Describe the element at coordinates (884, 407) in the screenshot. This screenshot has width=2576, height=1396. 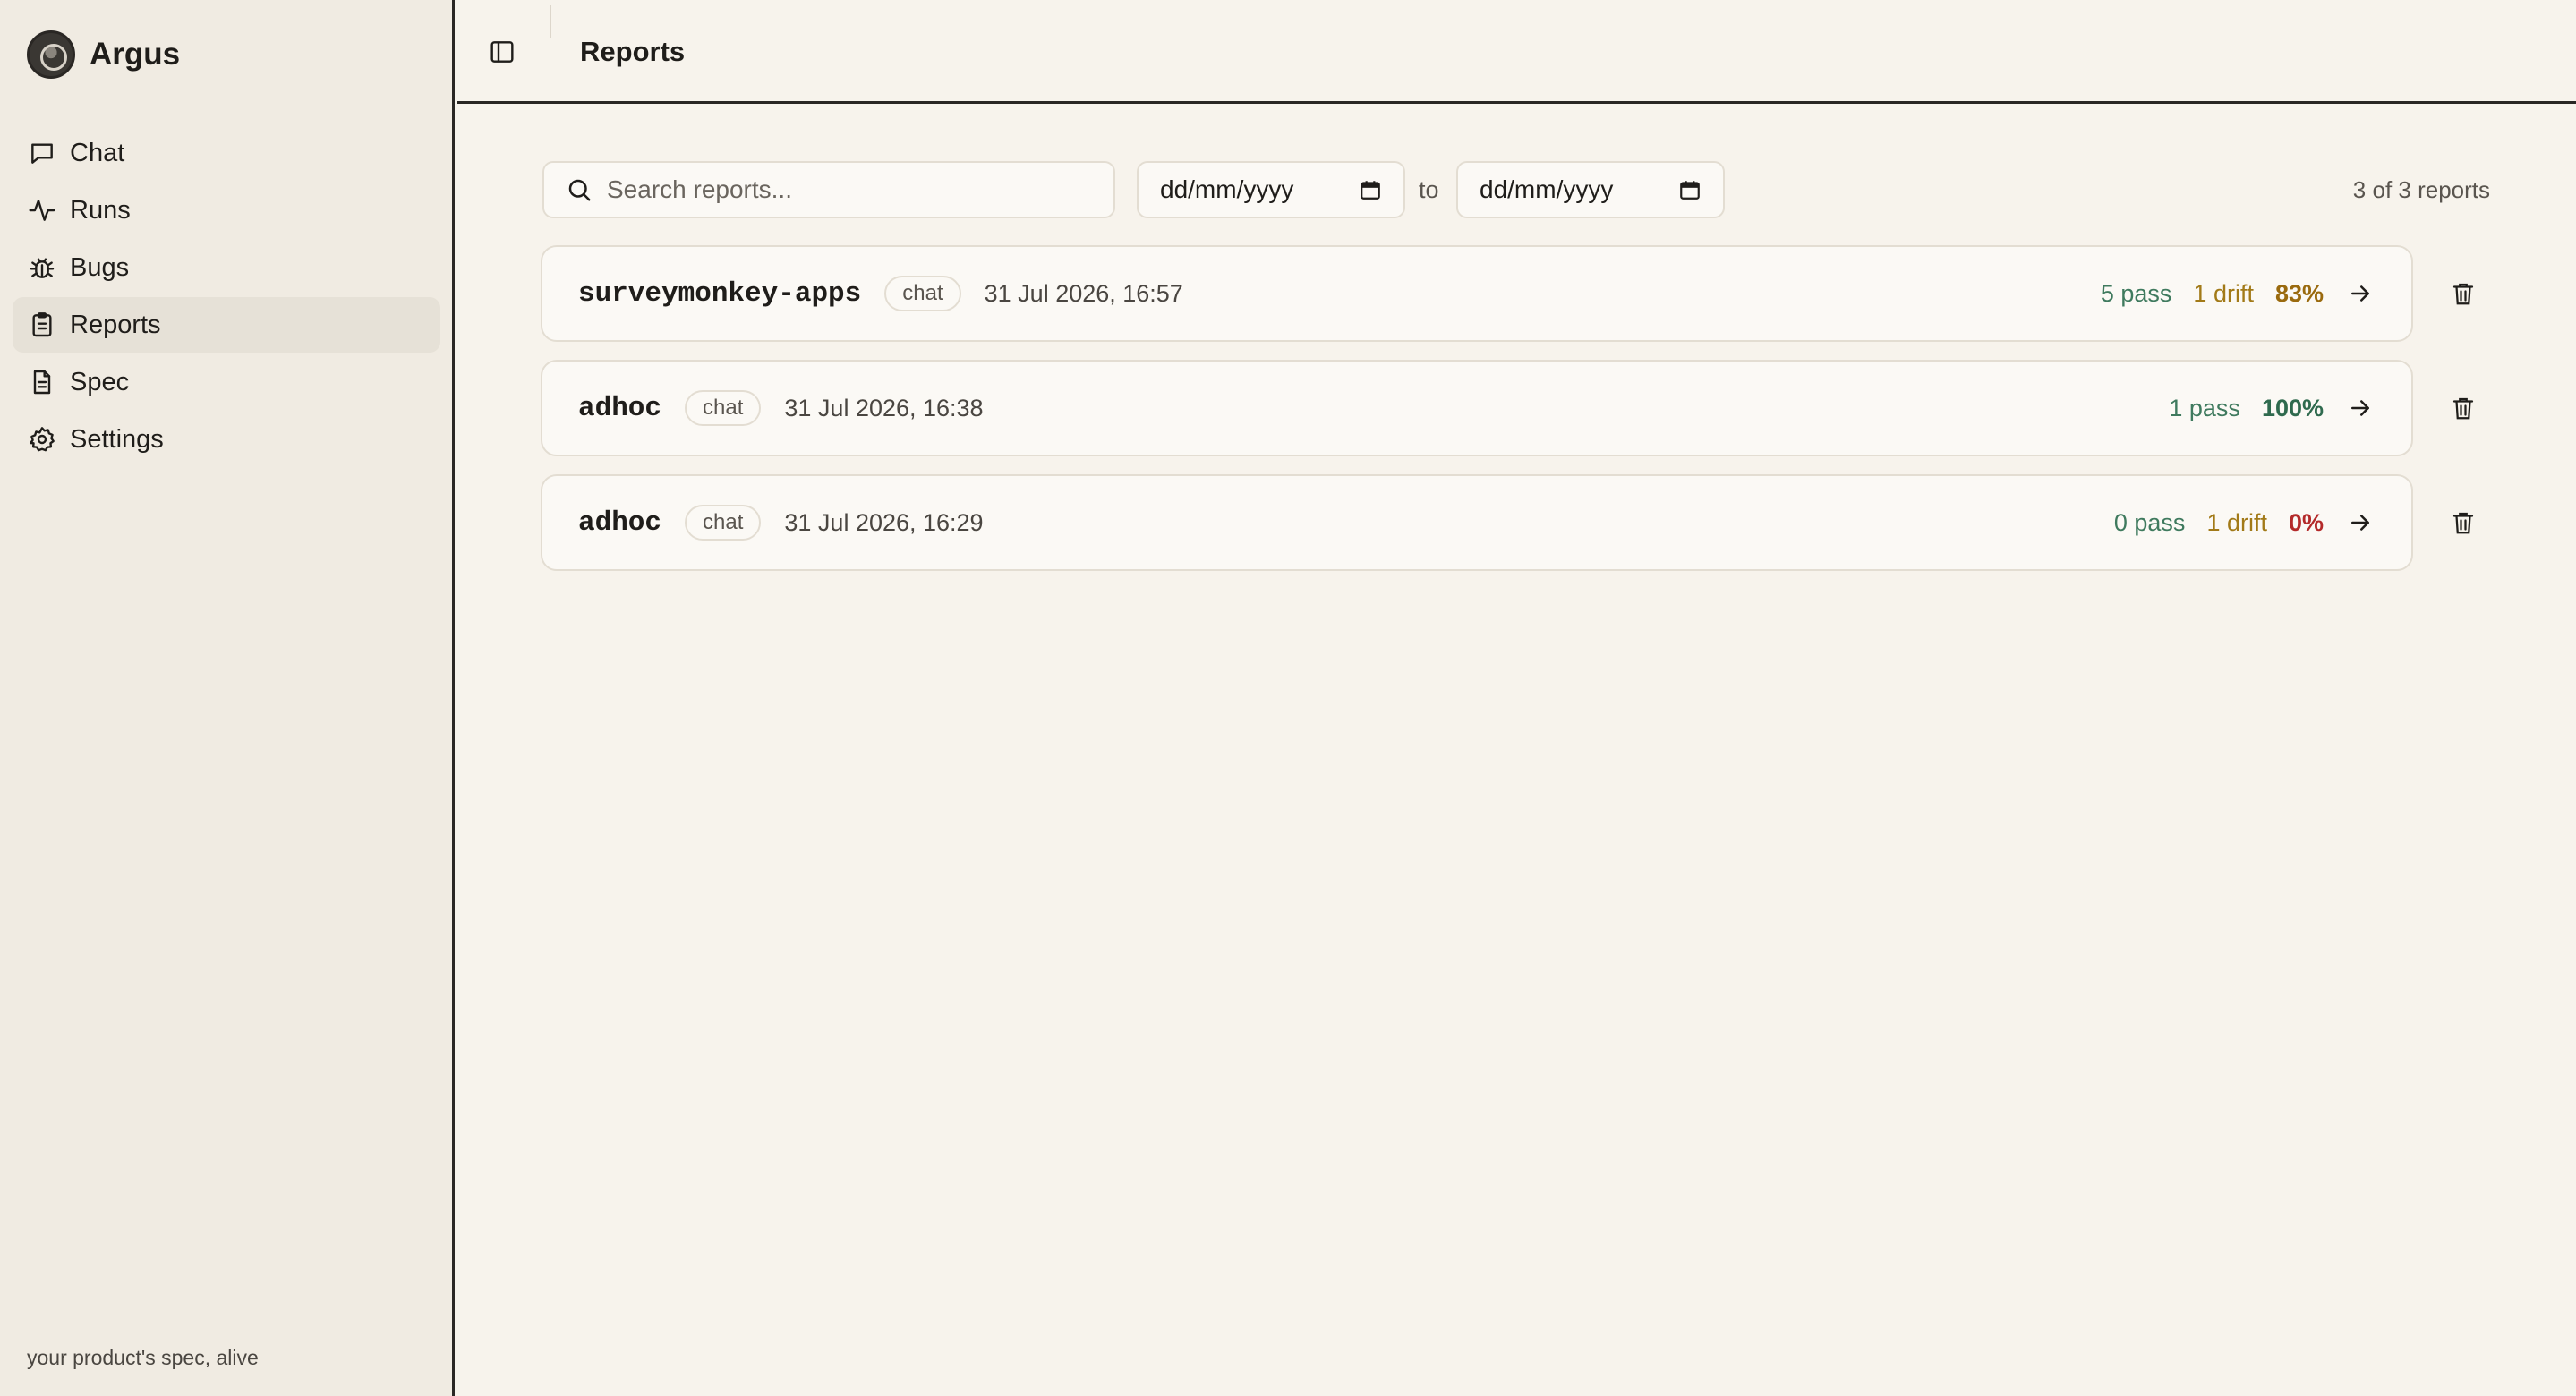
I see `report-timestamp: 31 Jul 2026, 16:38` at that location.